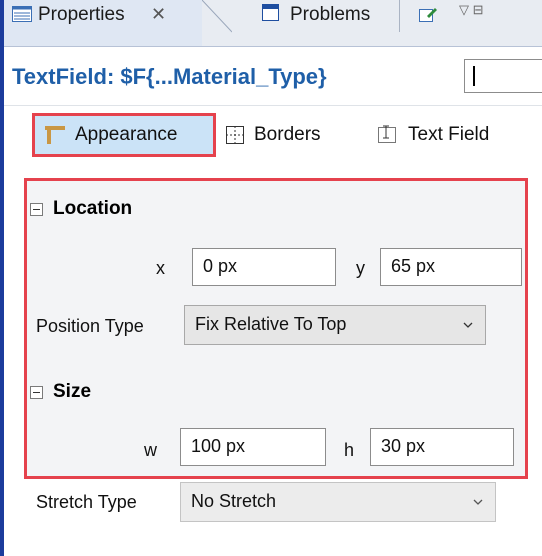  I want to click on tab-problems: Problems, so click(326, 16).